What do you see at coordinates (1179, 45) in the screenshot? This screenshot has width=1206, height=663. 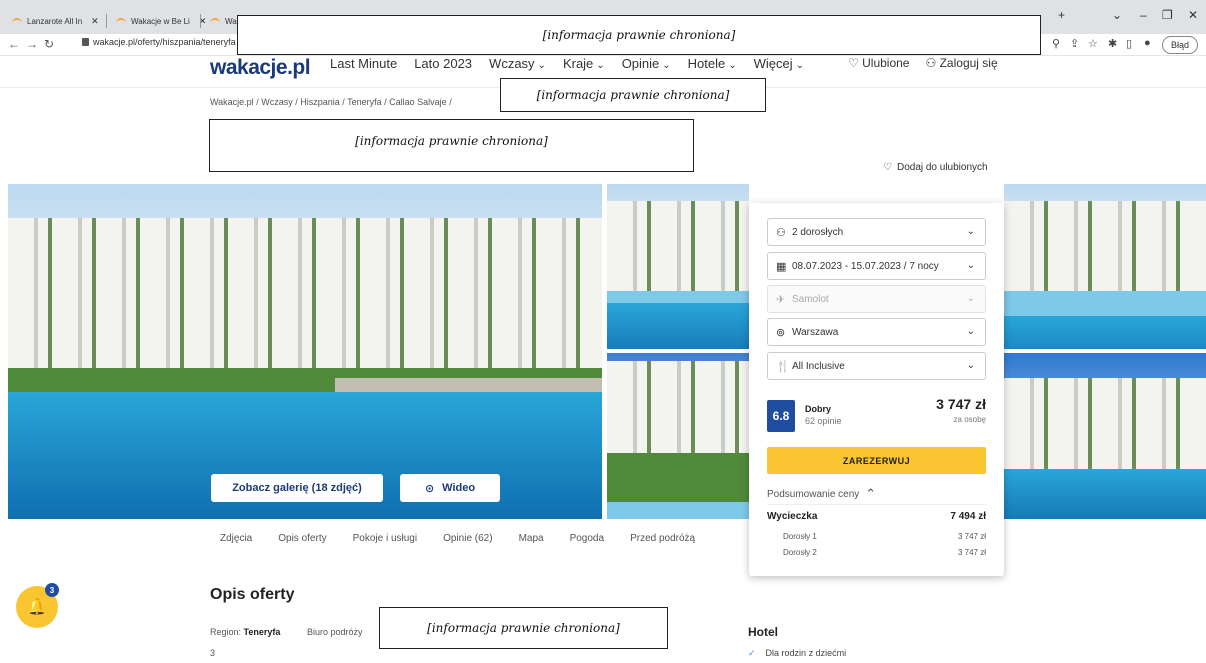 I see `error-badge: Błąd` at bounding box center [1179, 45].